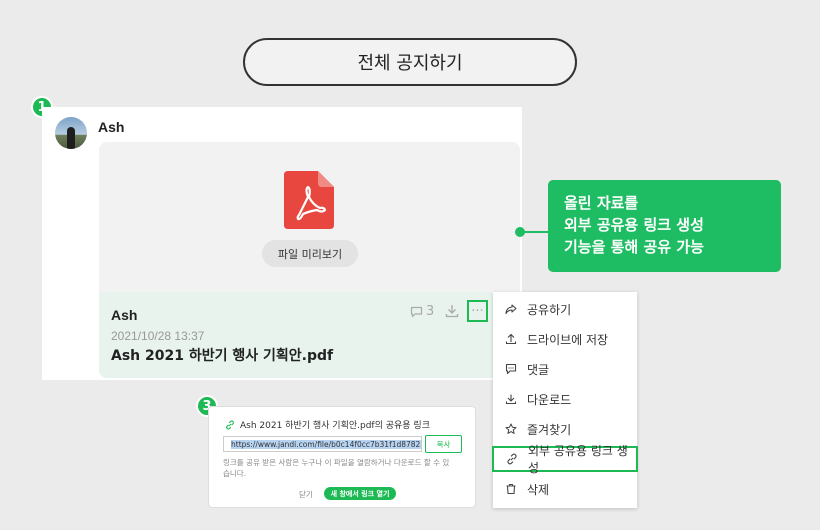 Image resolution: width=820 pixels, height=530 pixels. What do you see at coordinates (327, 424) in the screenshot?
I see `dialog-title: Ash 2021 하반기 행사 기획안.pdf의 공유용 링크` at bounding box center [327, 424].